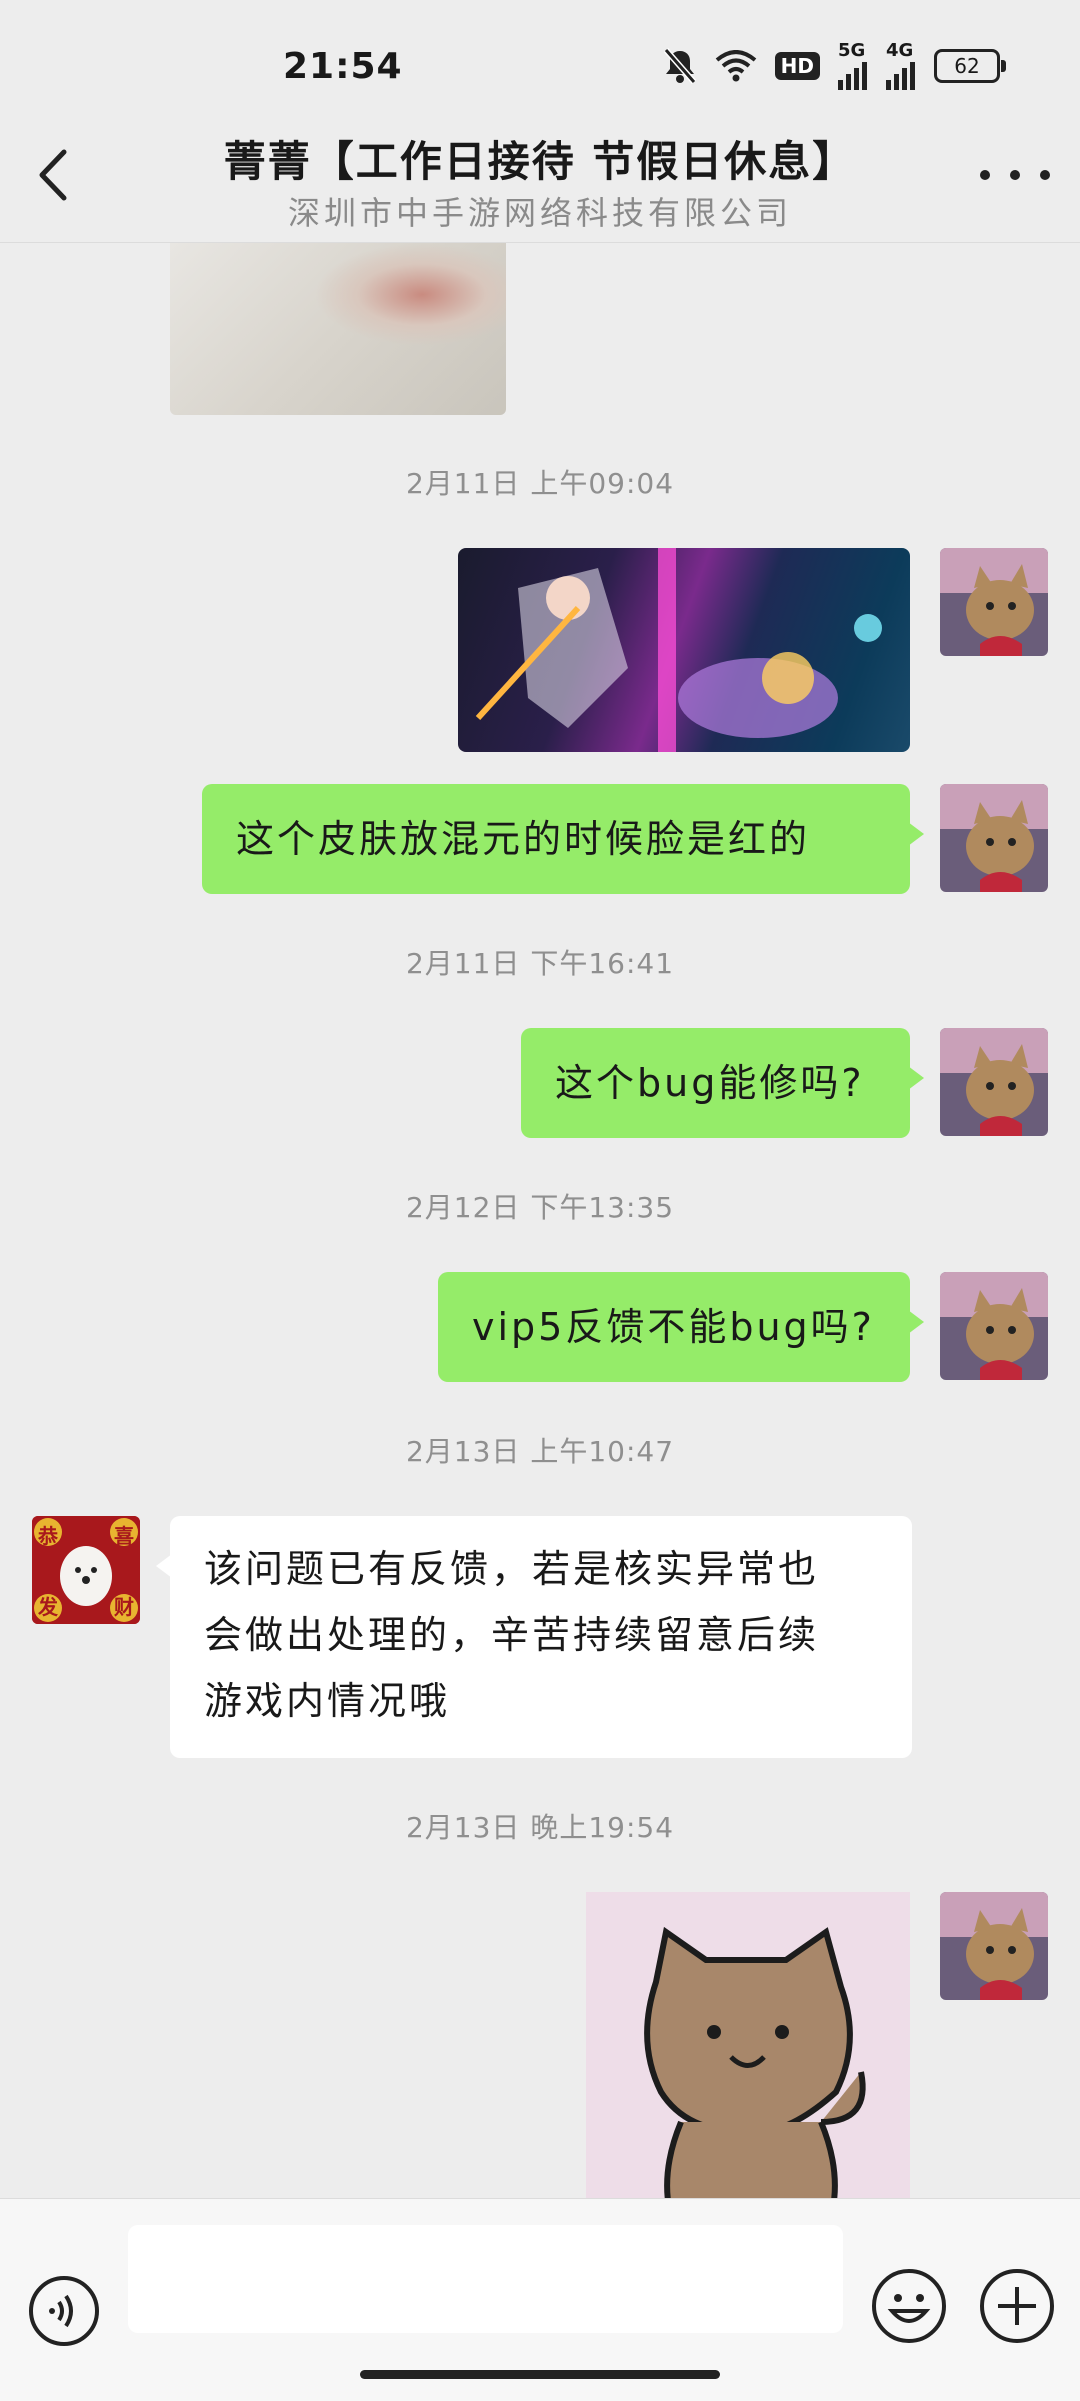 This screenshot has height=2401, width=1080. What do you see at coordinates (900, 50) in the screenshot?
I see `network-label-4g: 4G` at bounding box center [900, 50].